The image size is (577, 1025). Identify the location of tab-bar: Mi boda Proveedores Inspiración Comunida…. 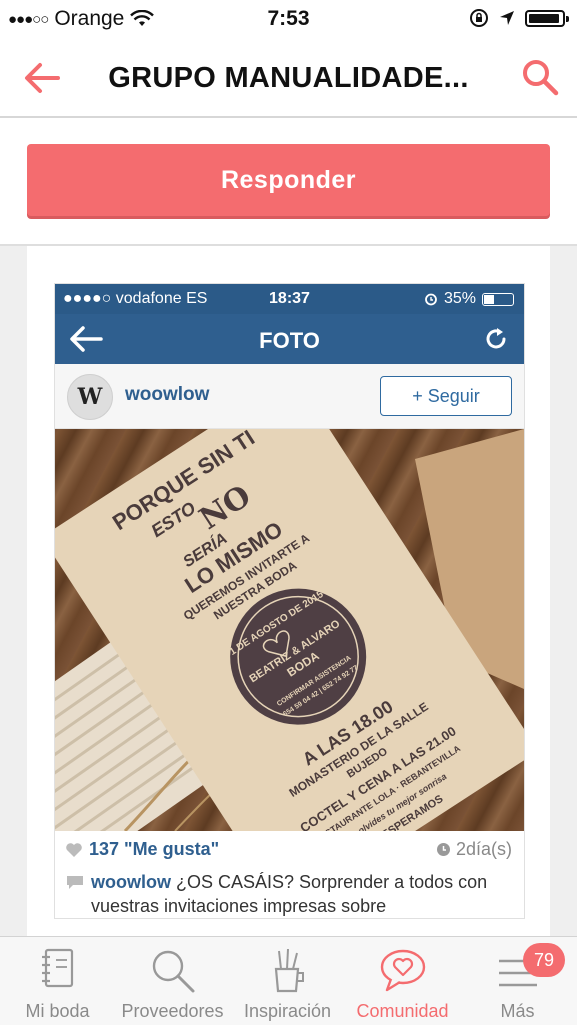
(288, 980).